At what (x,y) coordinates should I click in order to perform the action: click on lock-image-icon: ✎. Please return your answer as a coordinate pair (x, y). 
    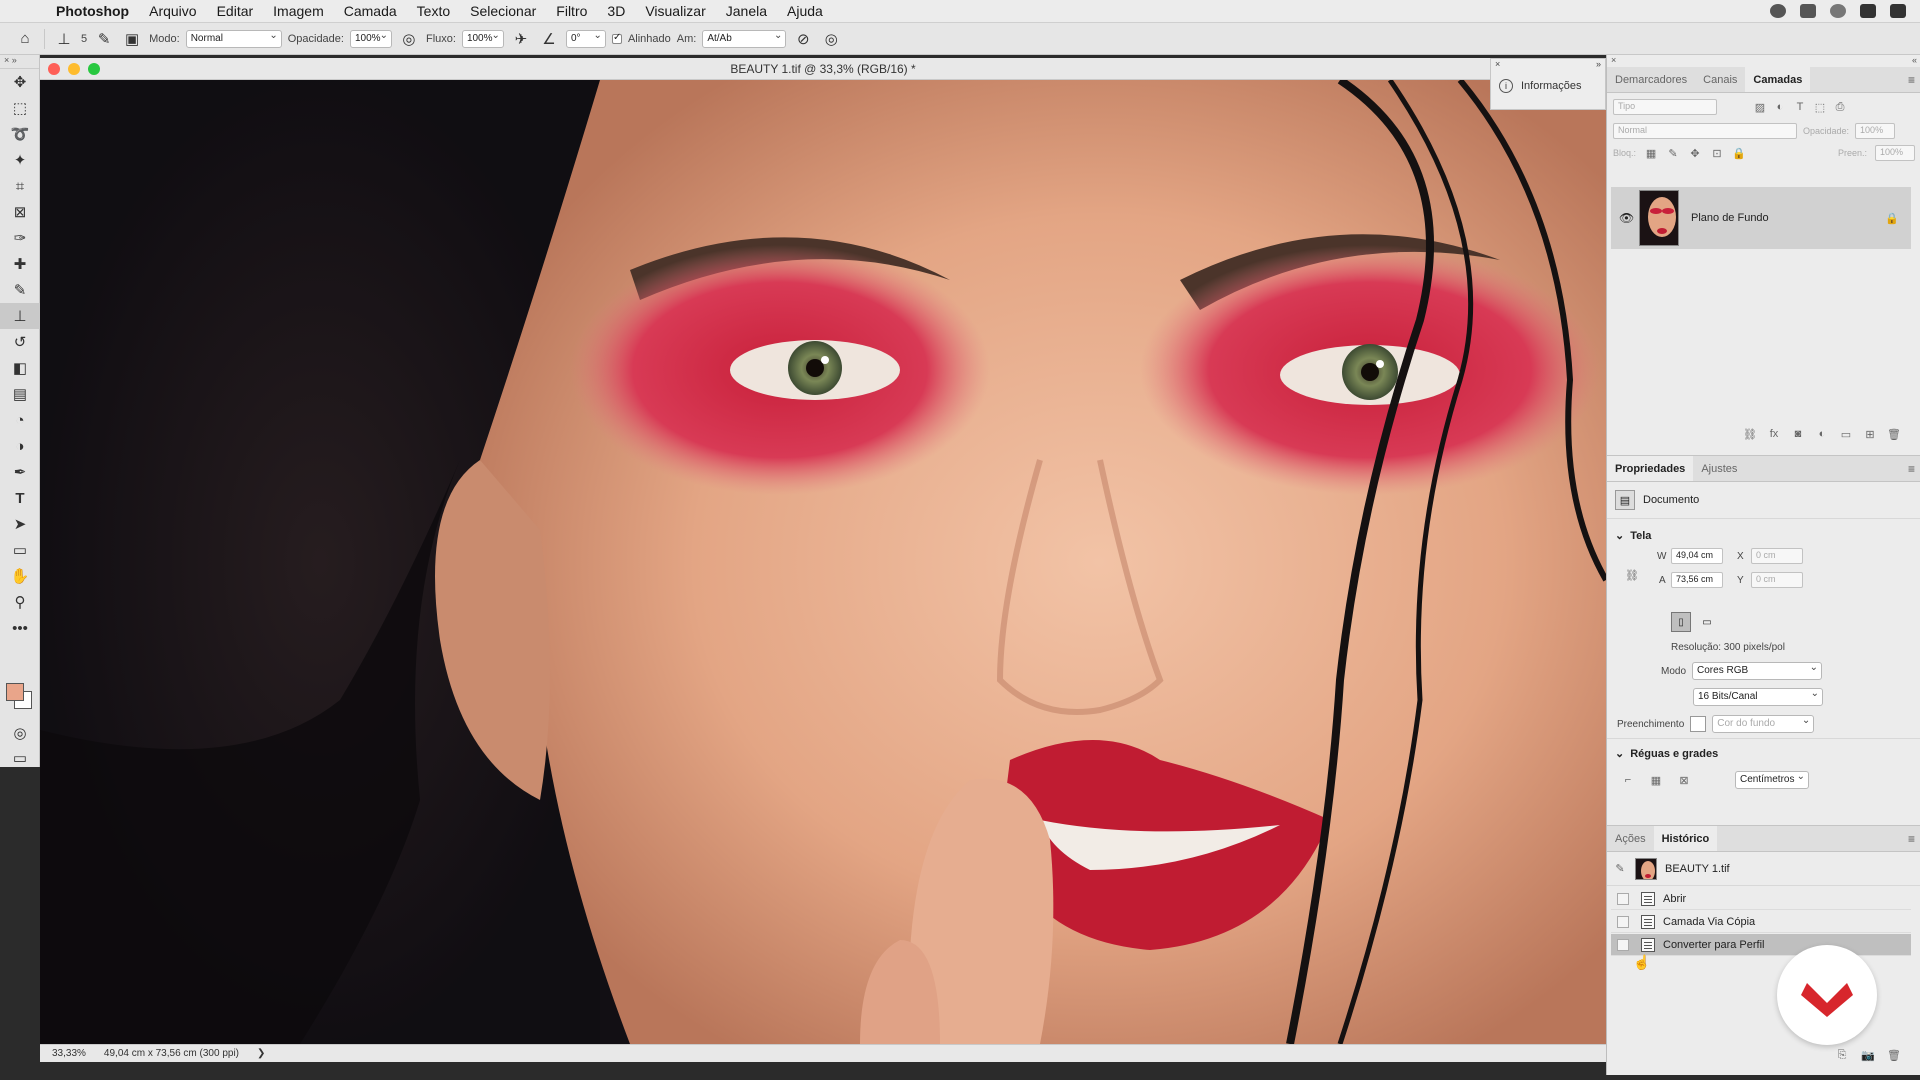
    Looking at the image, I should click on (1673, 153).